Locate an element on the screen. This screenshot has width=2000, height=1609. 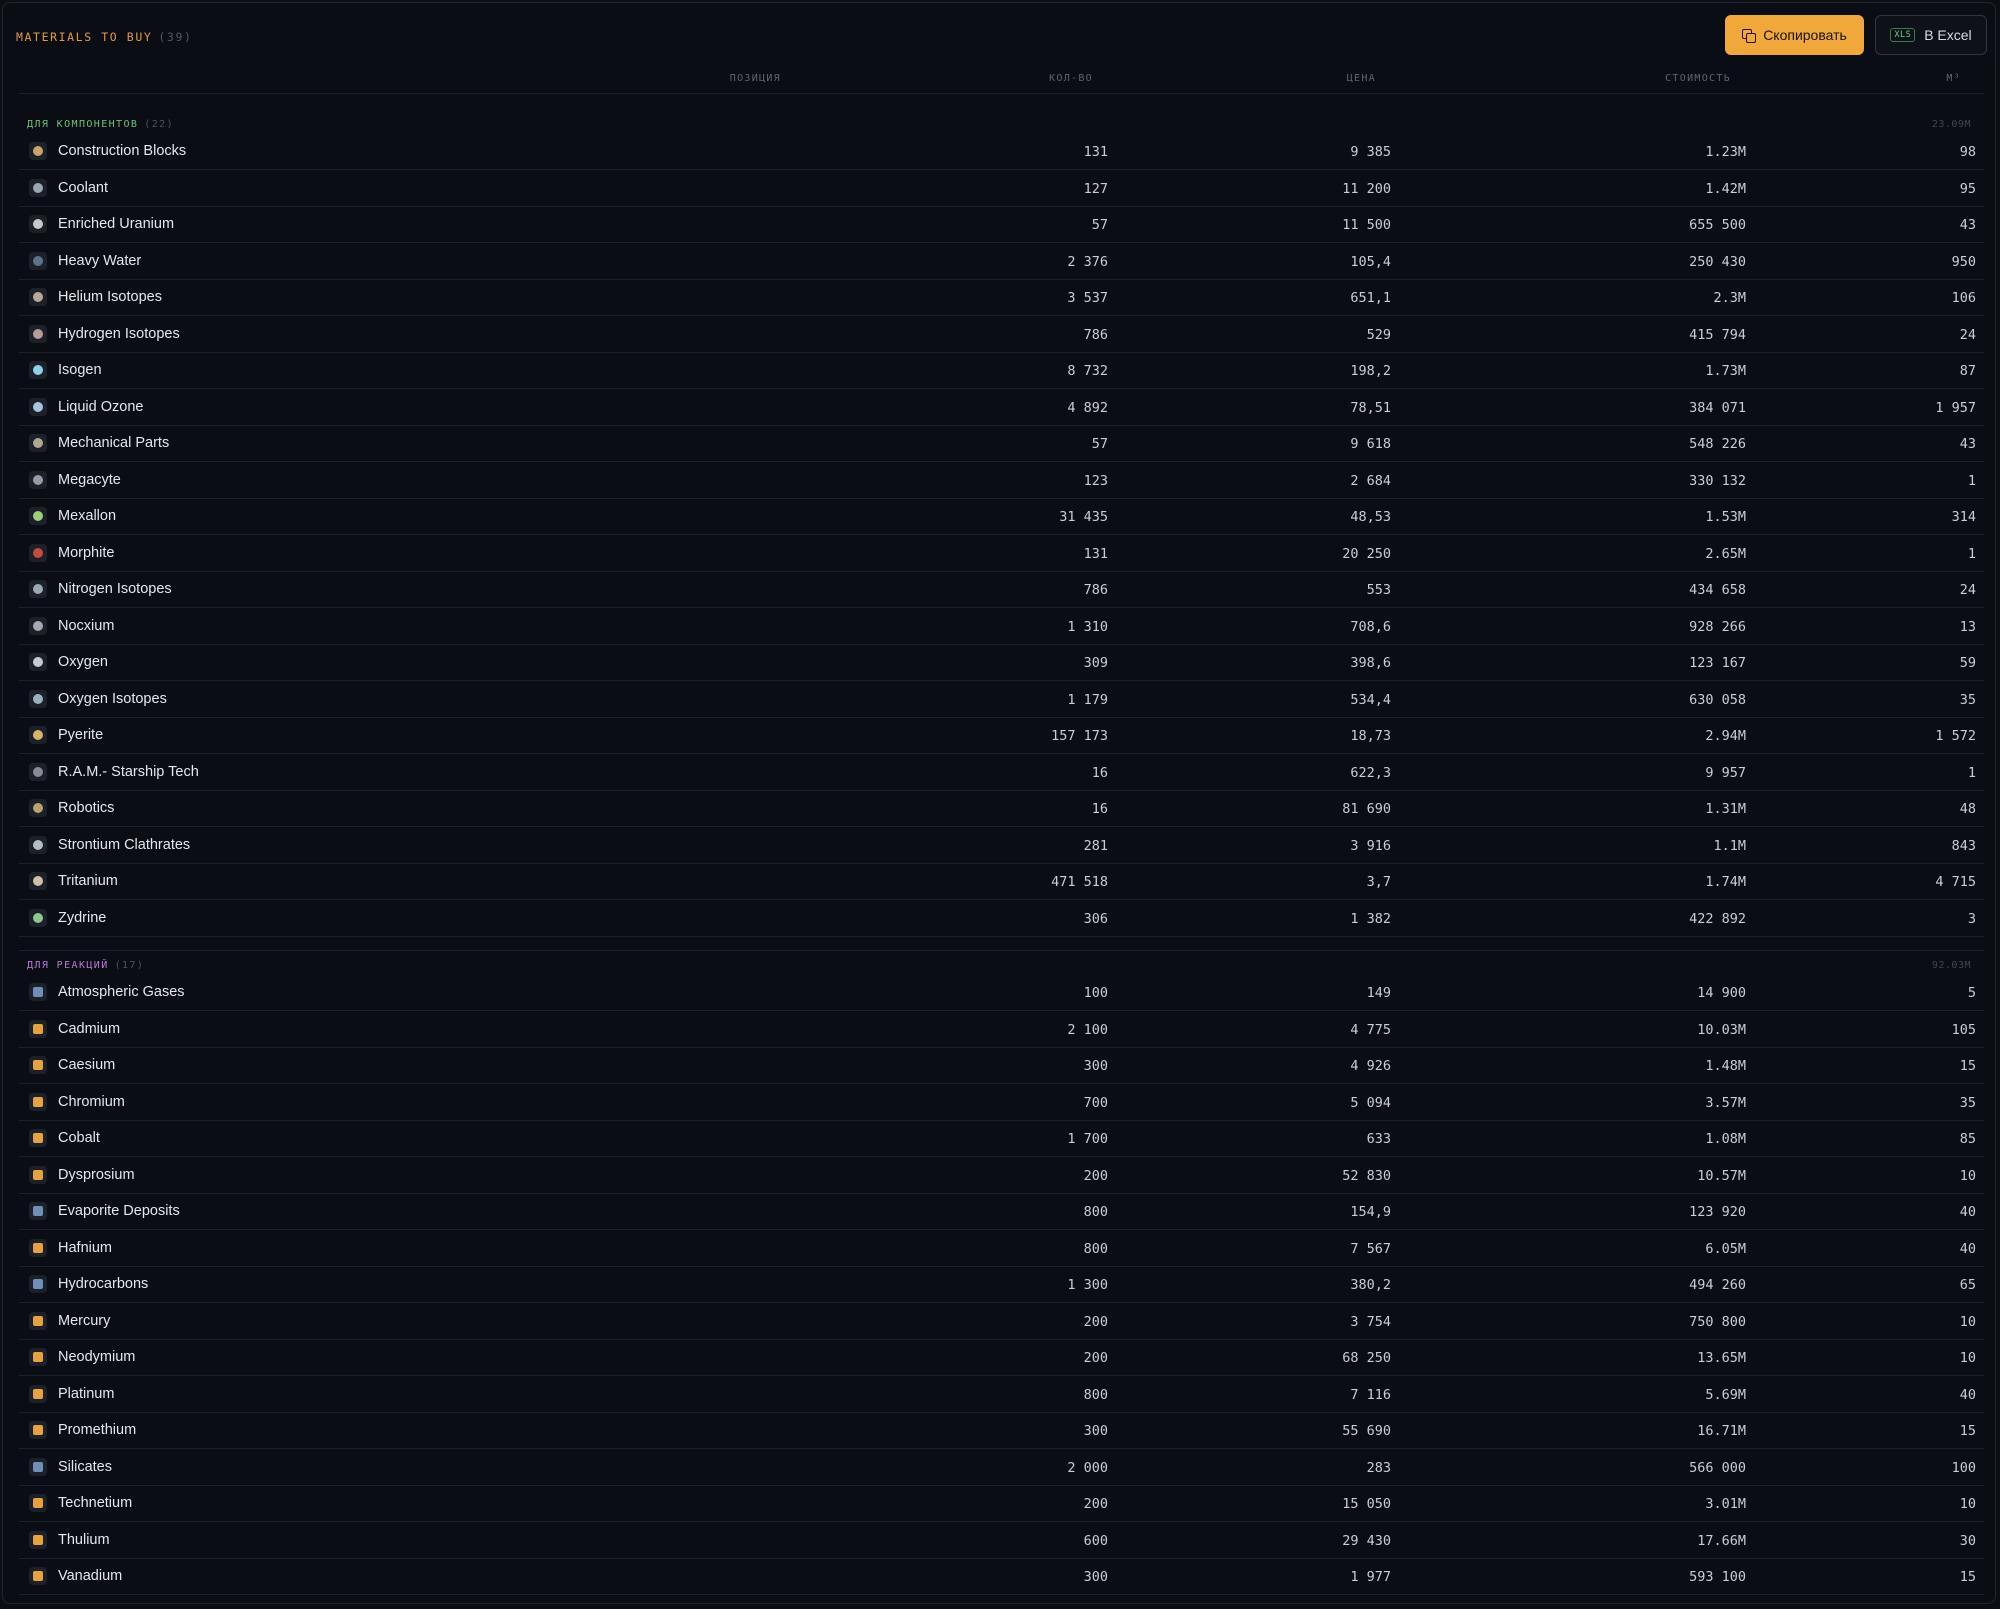
item-name: R.A.M.- Starship Tech is located at coordinates (128, 771).